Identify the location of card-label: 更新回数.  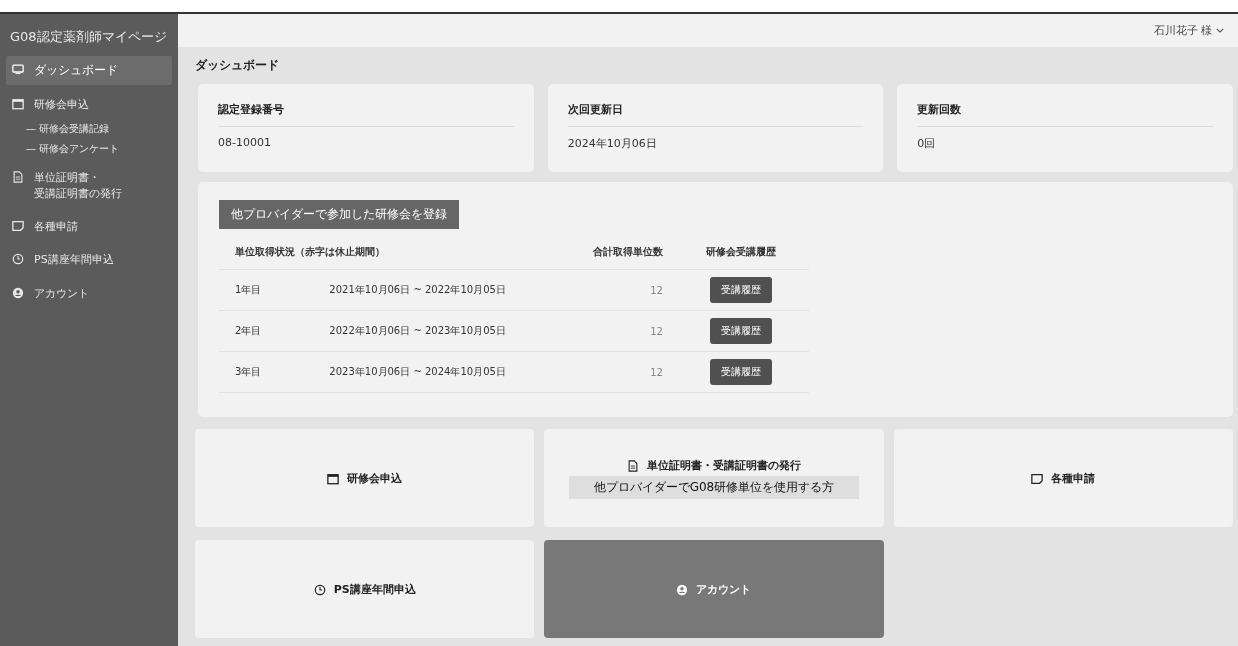
(1065, 114).